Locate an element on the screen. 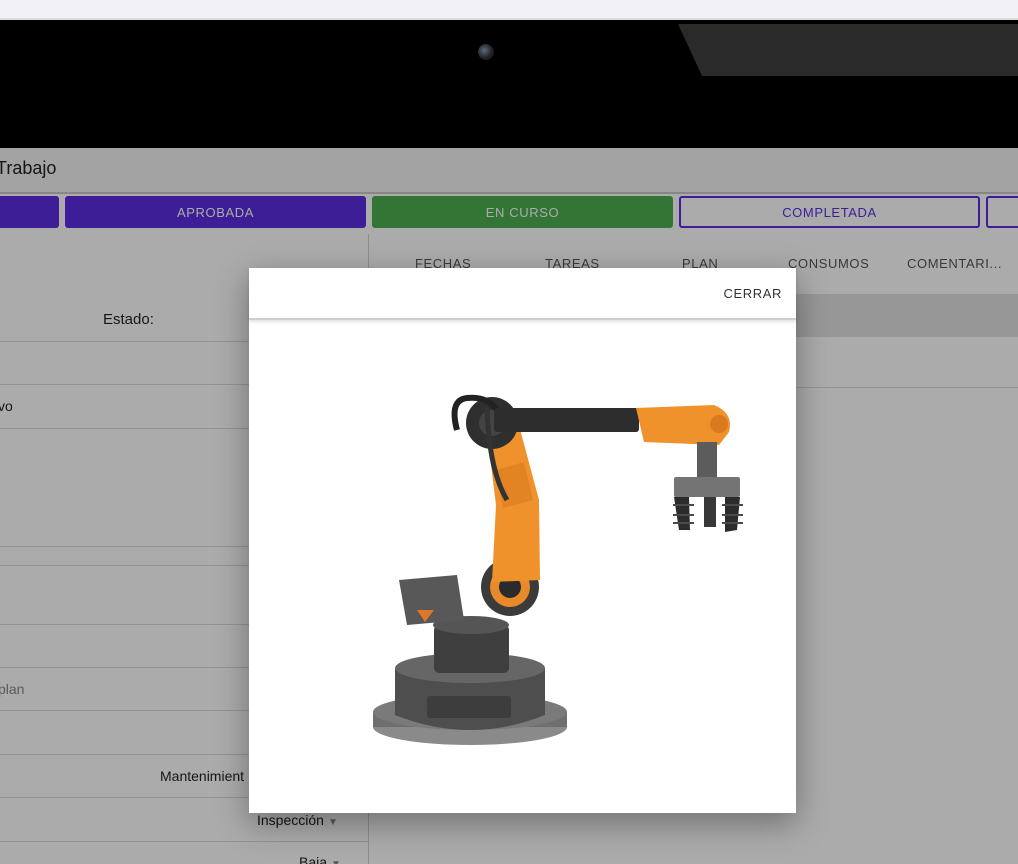 Image resolution: width=1018 pixels, height=864 pixels. close-button: CERRAR is located at coordinates (753, 293).